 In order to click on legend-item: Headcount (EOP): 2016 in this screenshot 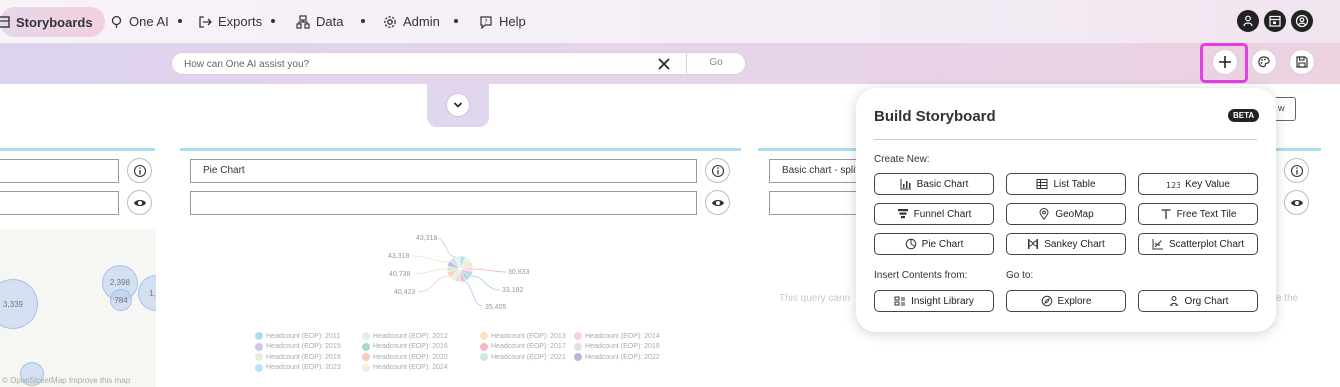, I will do `click(405, 346)`.